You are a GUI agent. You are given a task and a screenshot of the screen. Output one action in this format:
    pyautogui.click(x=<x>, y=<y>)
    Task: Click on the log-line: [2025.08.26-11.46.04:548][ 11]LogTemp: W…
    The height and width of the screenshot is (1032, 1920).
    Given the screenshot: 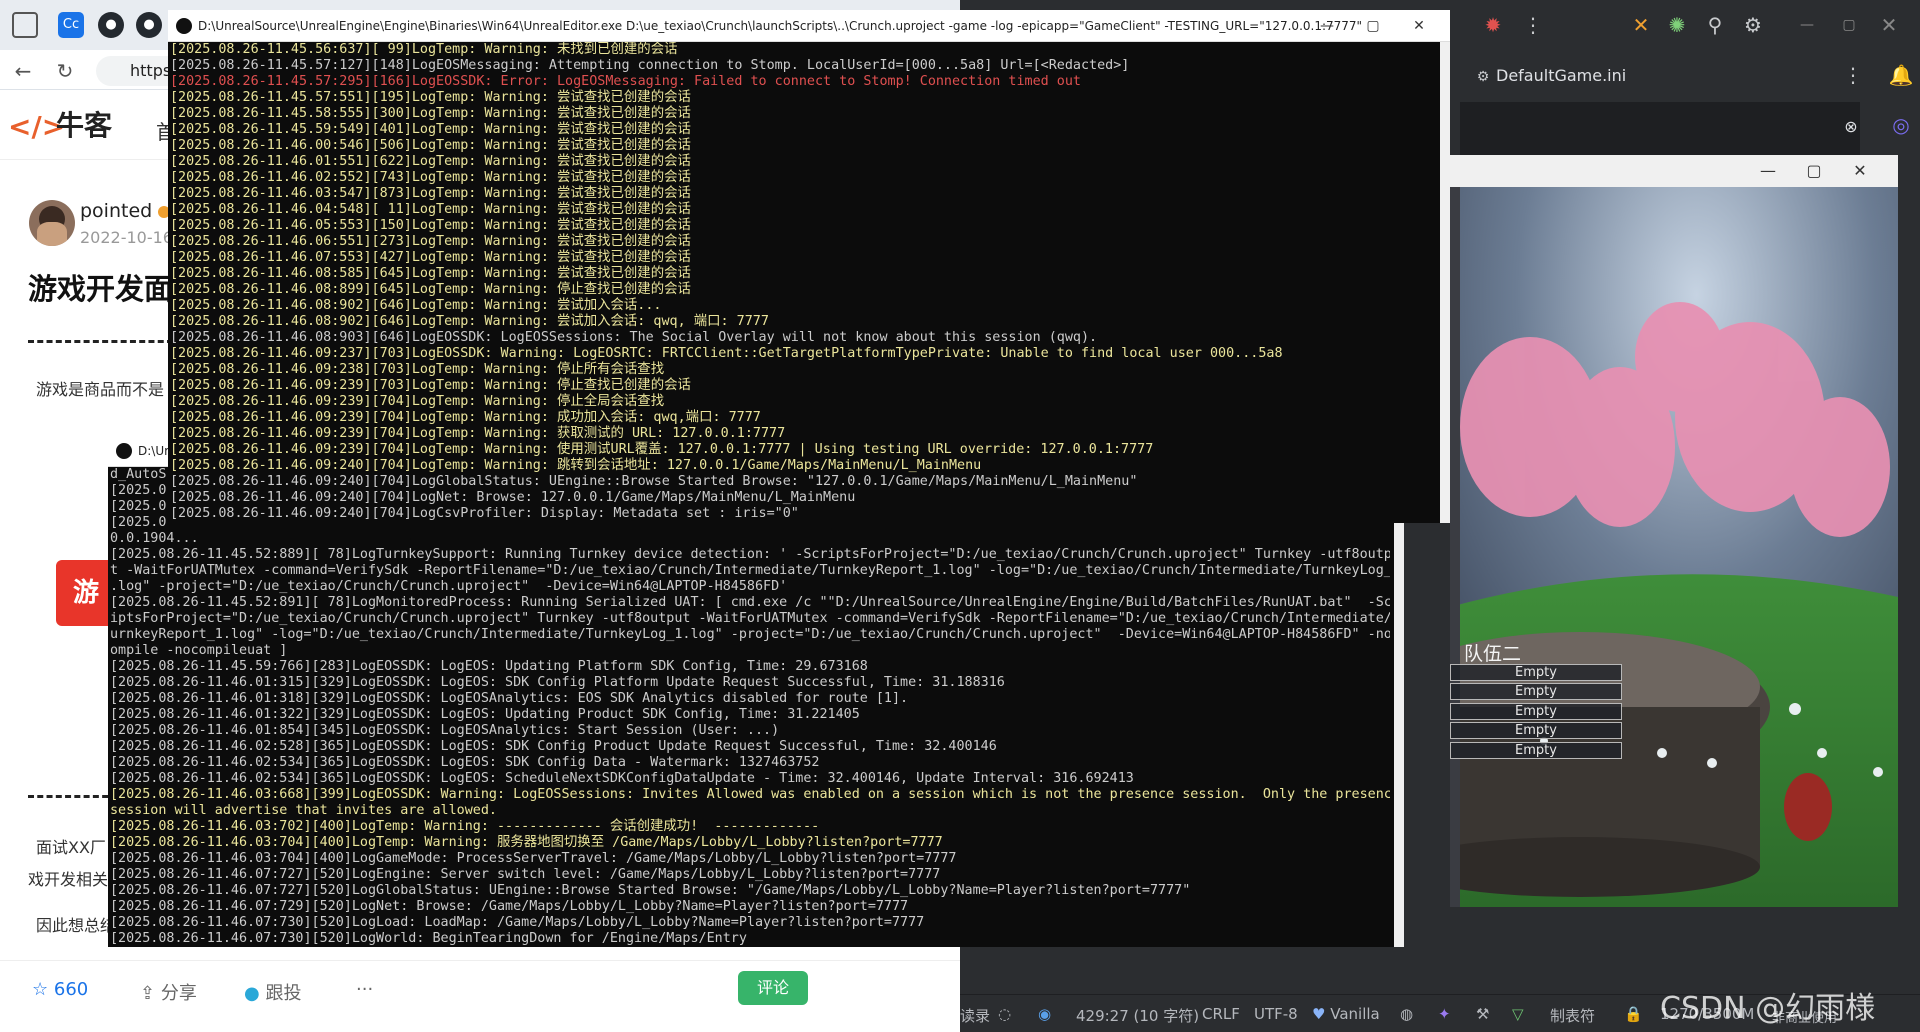 What is the action you would take?
    pyautogui.click(x=430, y=209)
    